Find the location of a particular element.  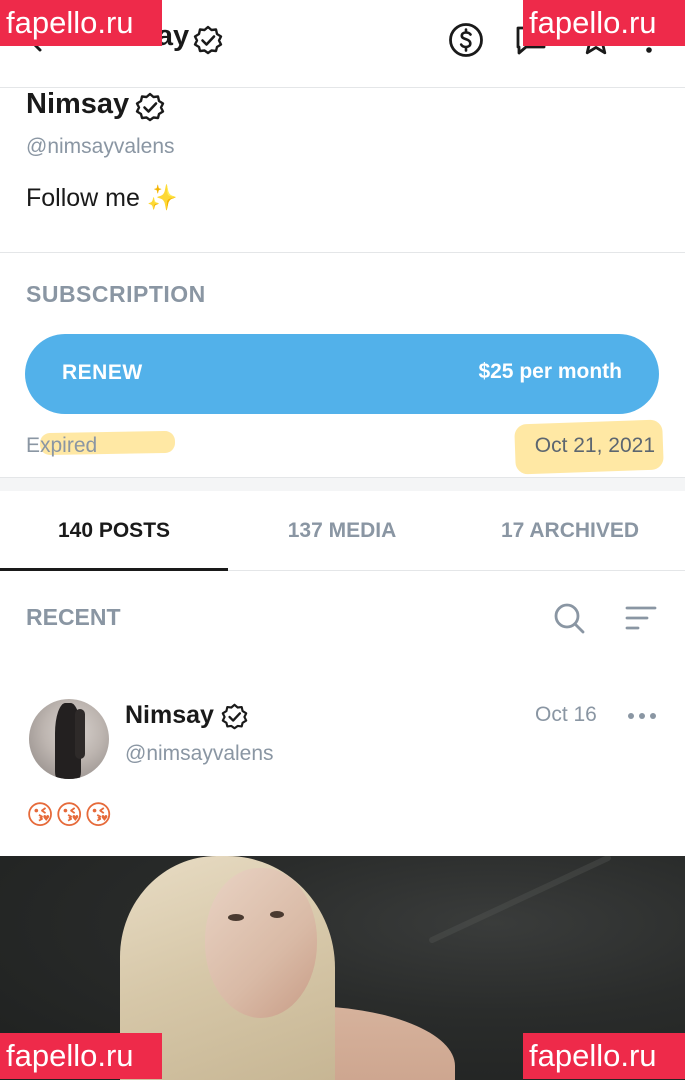

subscription-status: Expired is located at coordinates (62, 445).